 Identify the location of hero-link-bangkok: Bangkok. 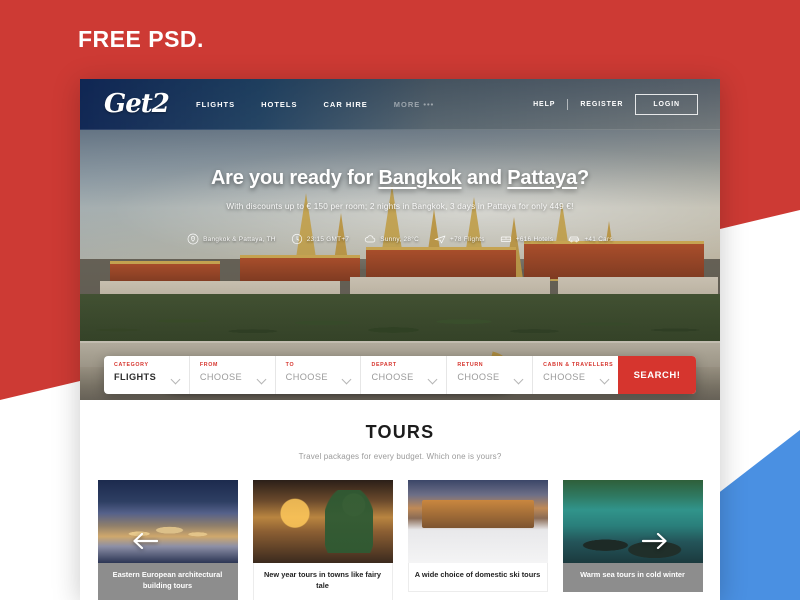
(420, 178).